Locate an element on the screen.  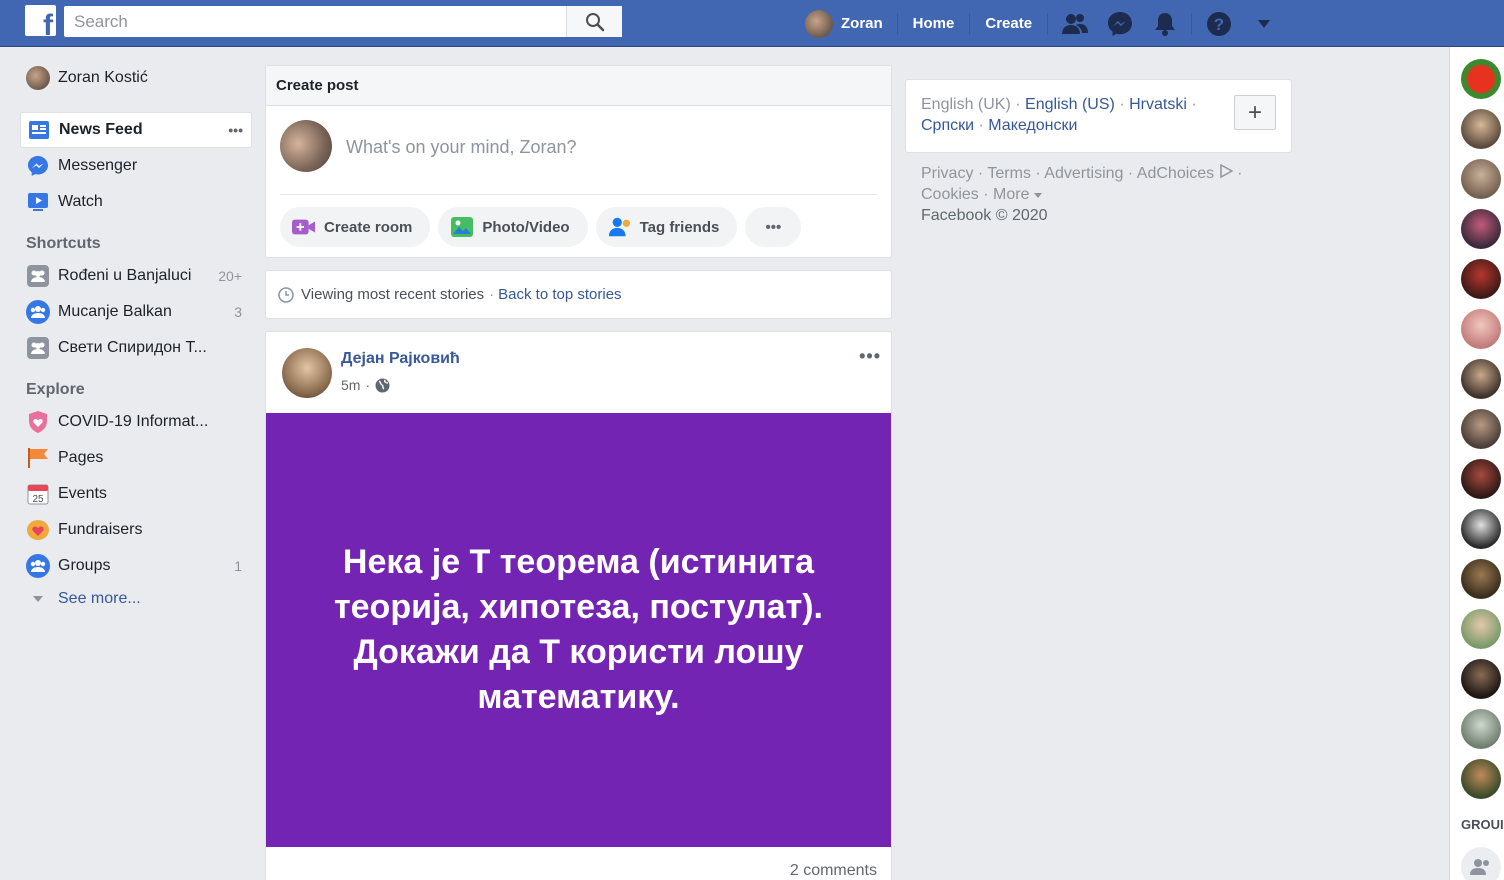
sidebar-shortcut-item: Mucanje Balkan 3 is located at coordinates (136, 312).